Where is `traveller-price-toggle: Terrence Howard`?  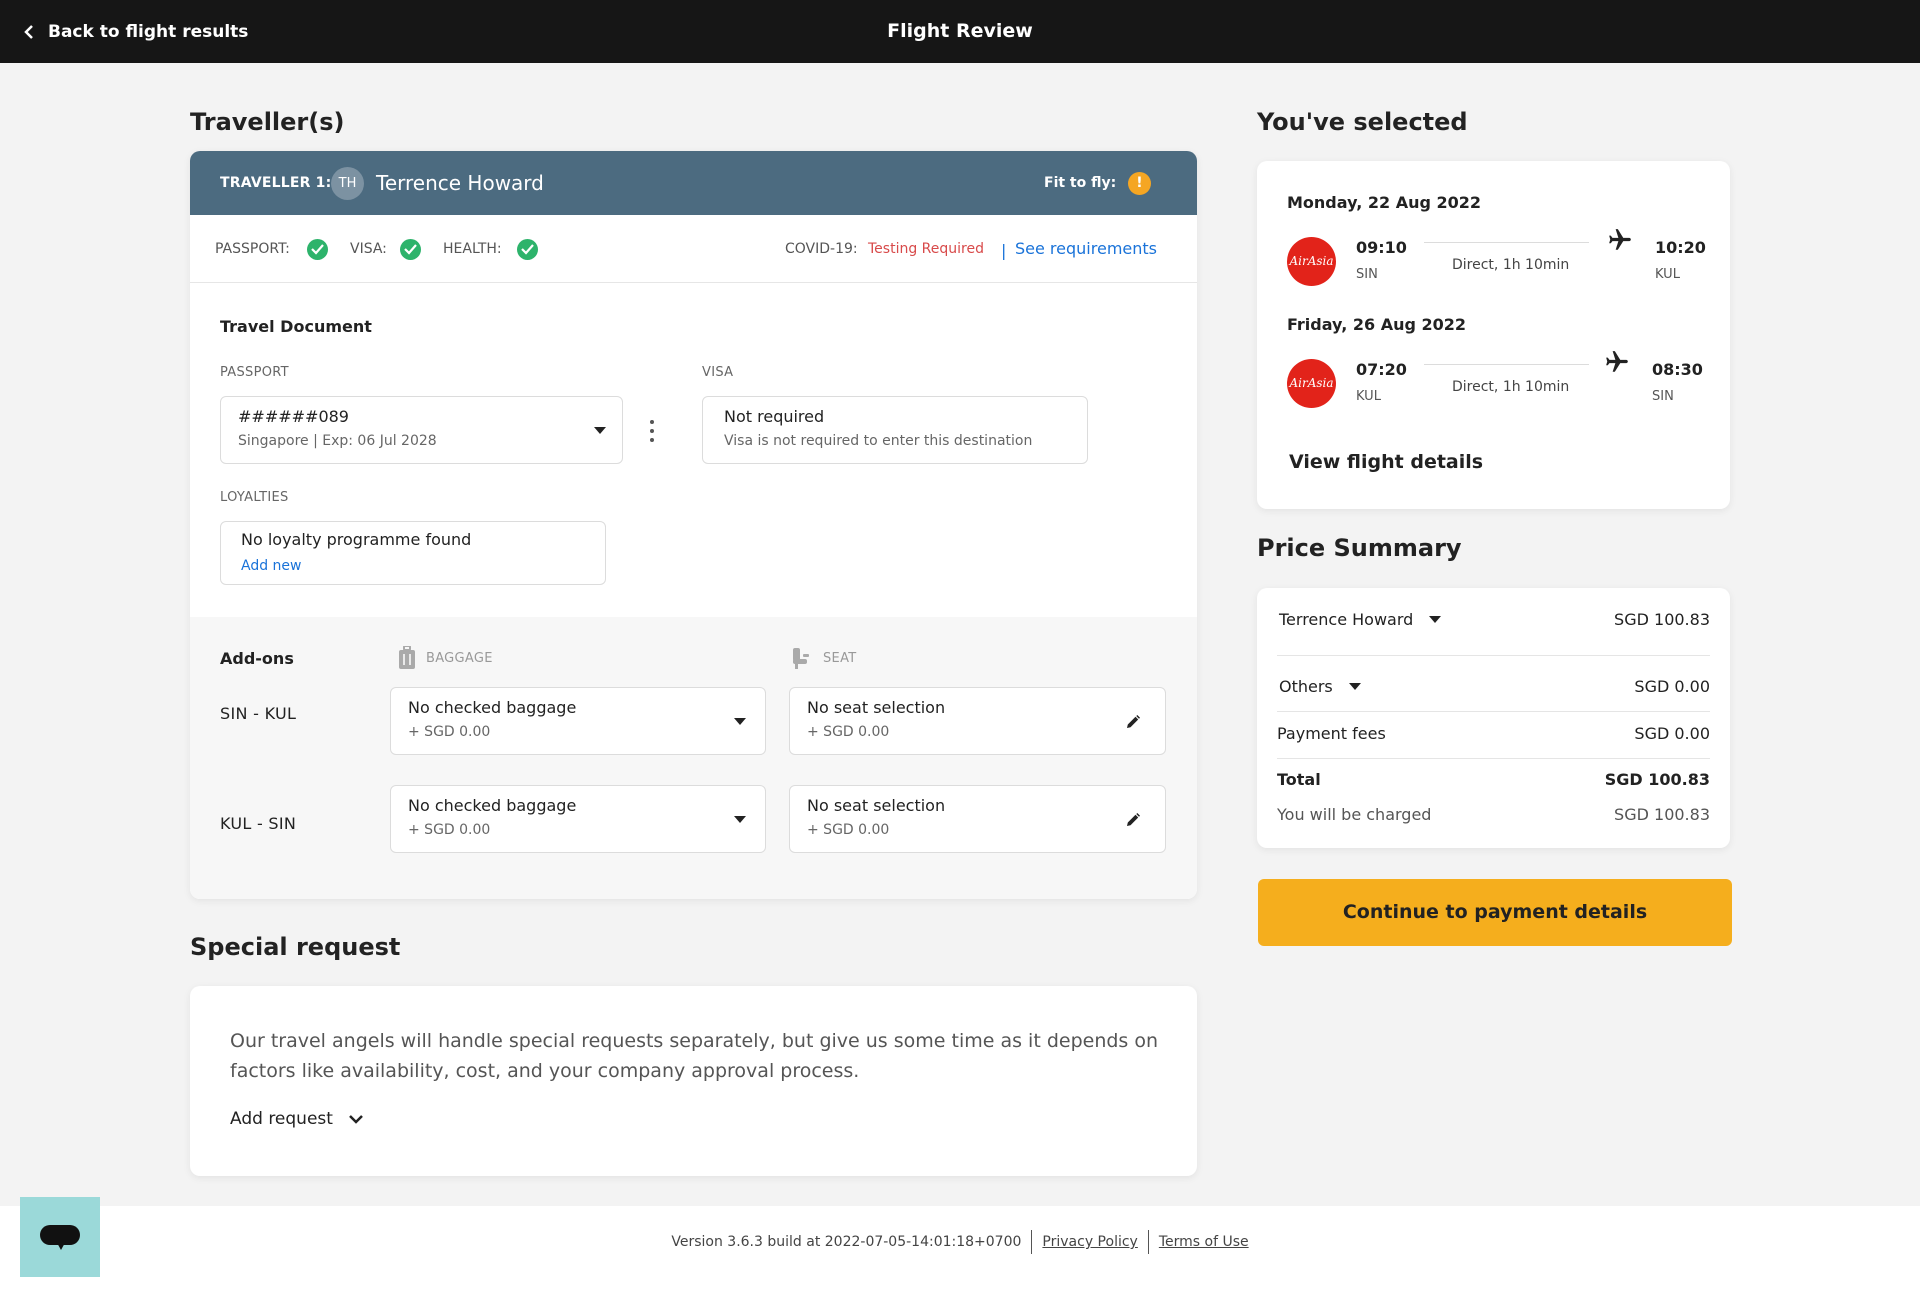
traveller-price-toggle: Terrence Howard is located at coordinates (1360, 619).